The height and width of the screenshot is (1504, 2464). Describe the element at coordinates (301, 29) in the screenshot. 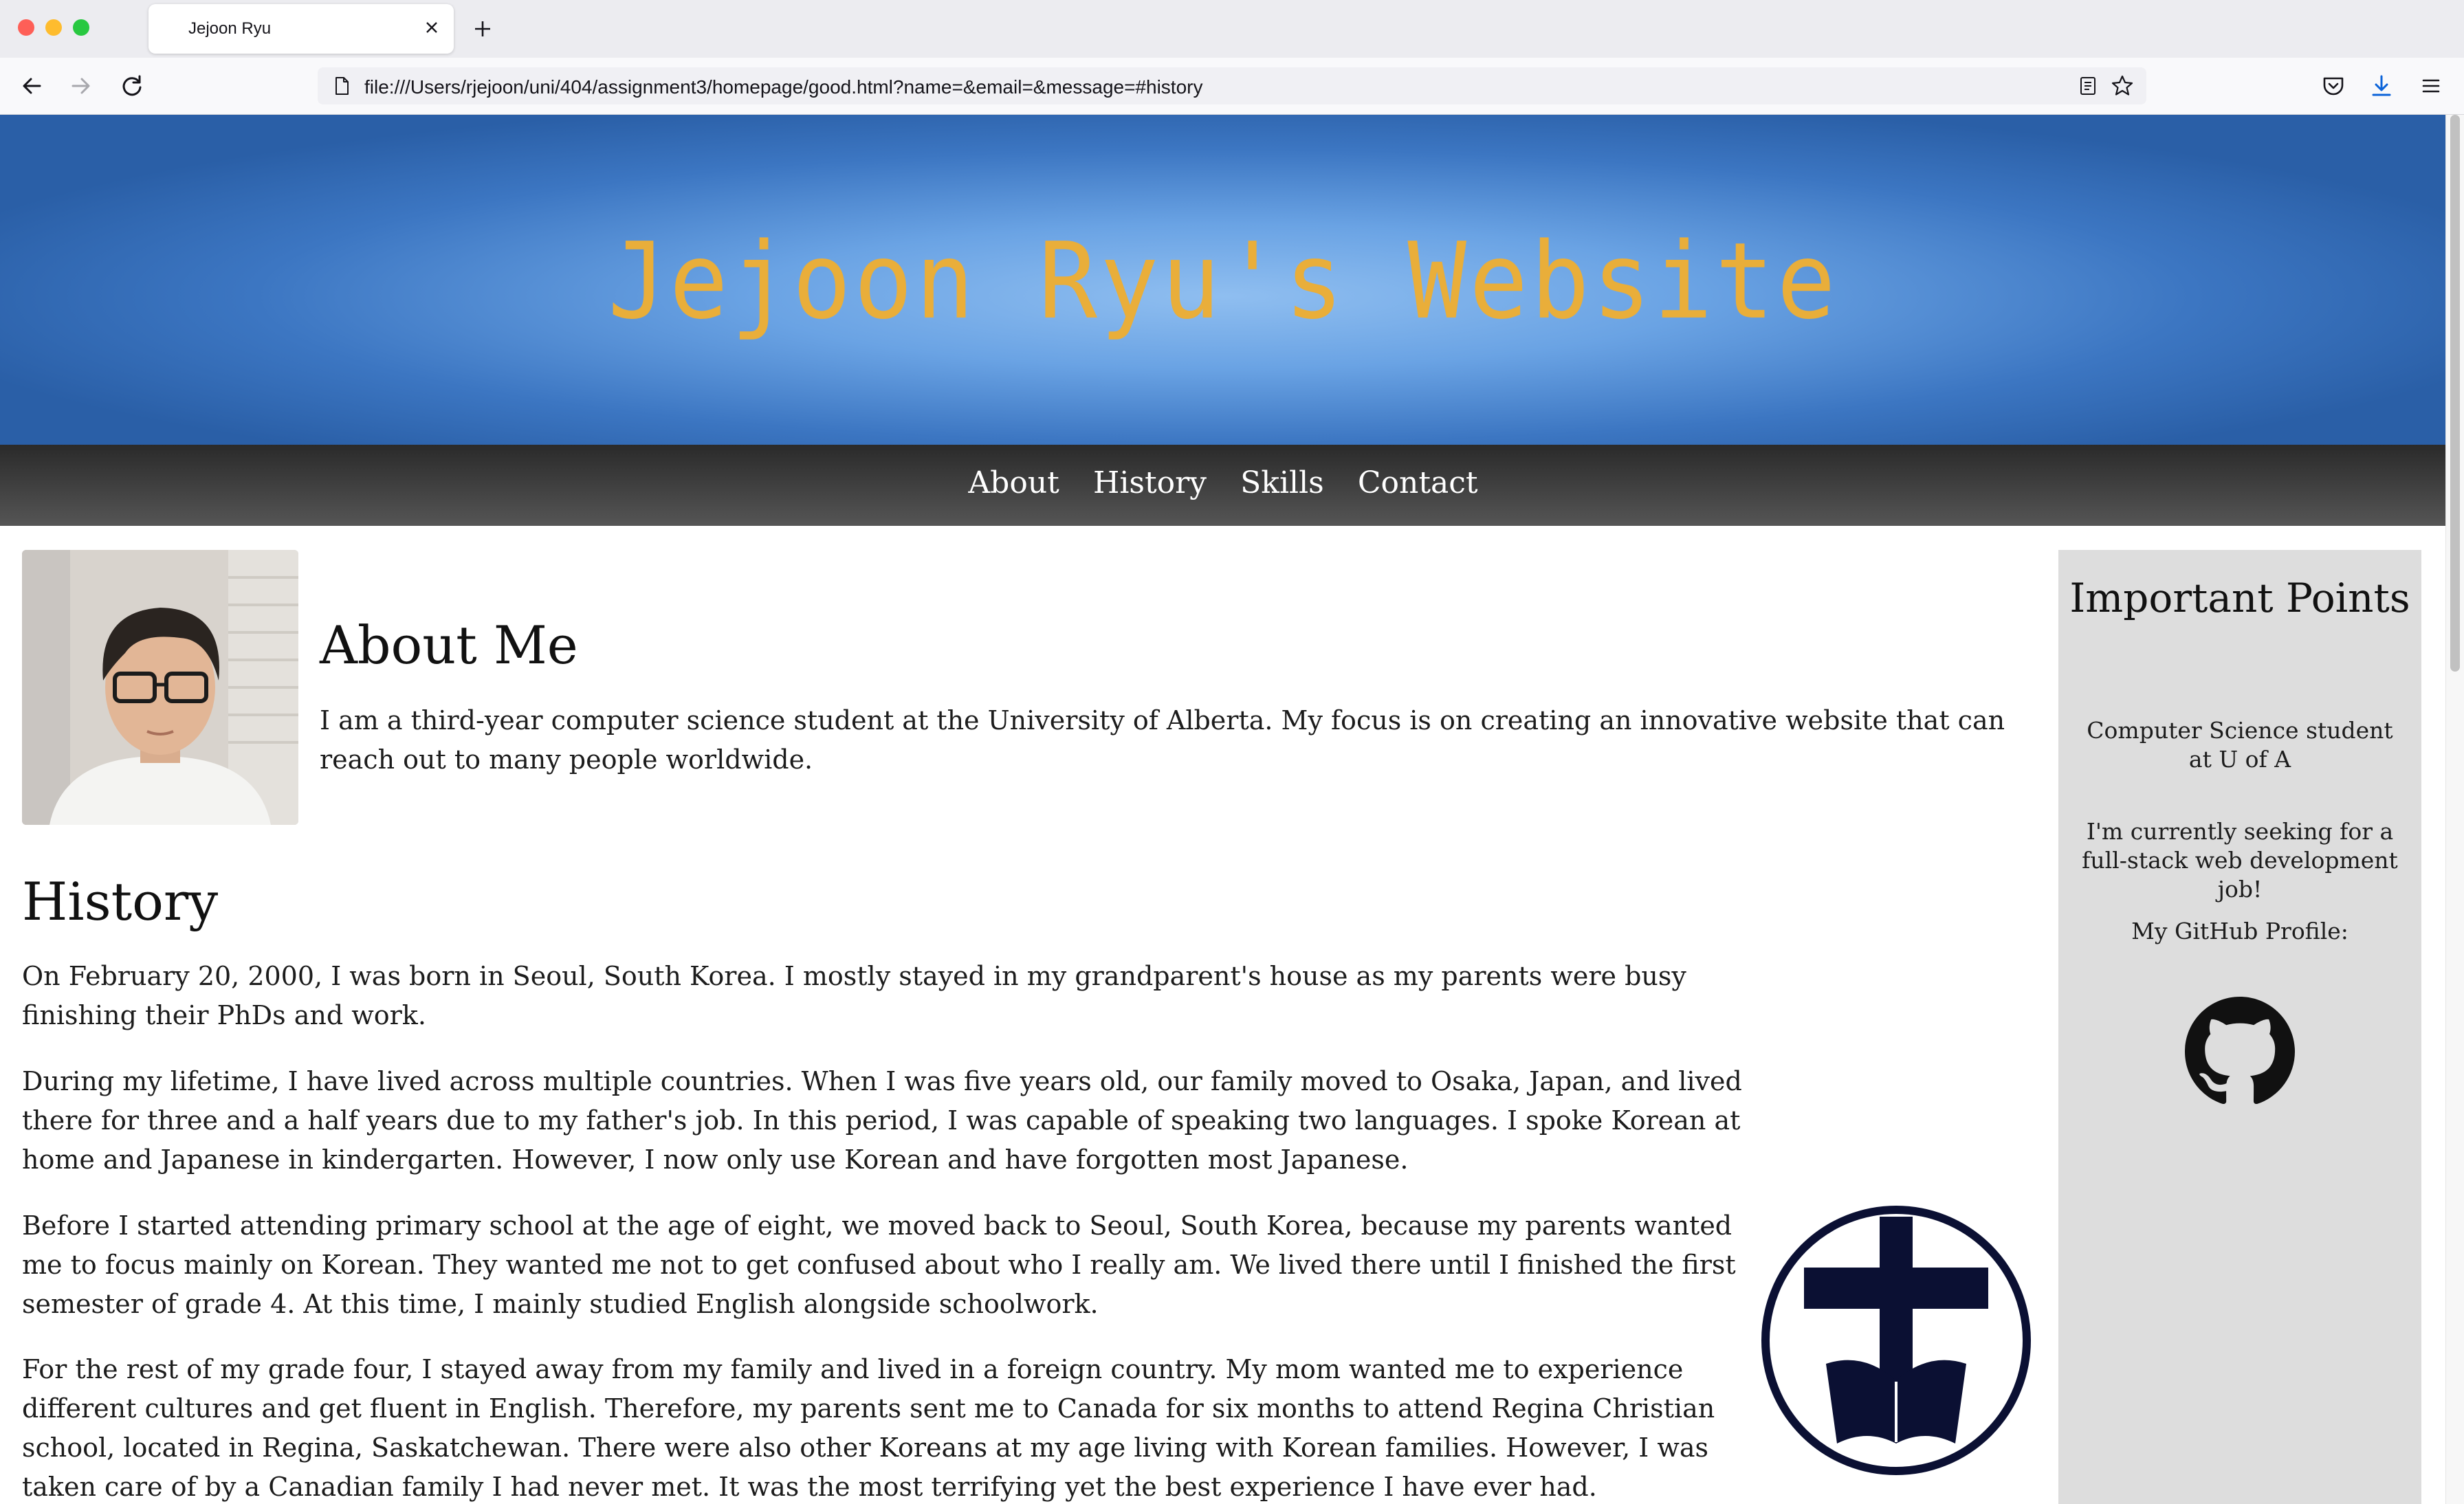

I see `browser-tab: Jejoon Ryu` at that location.